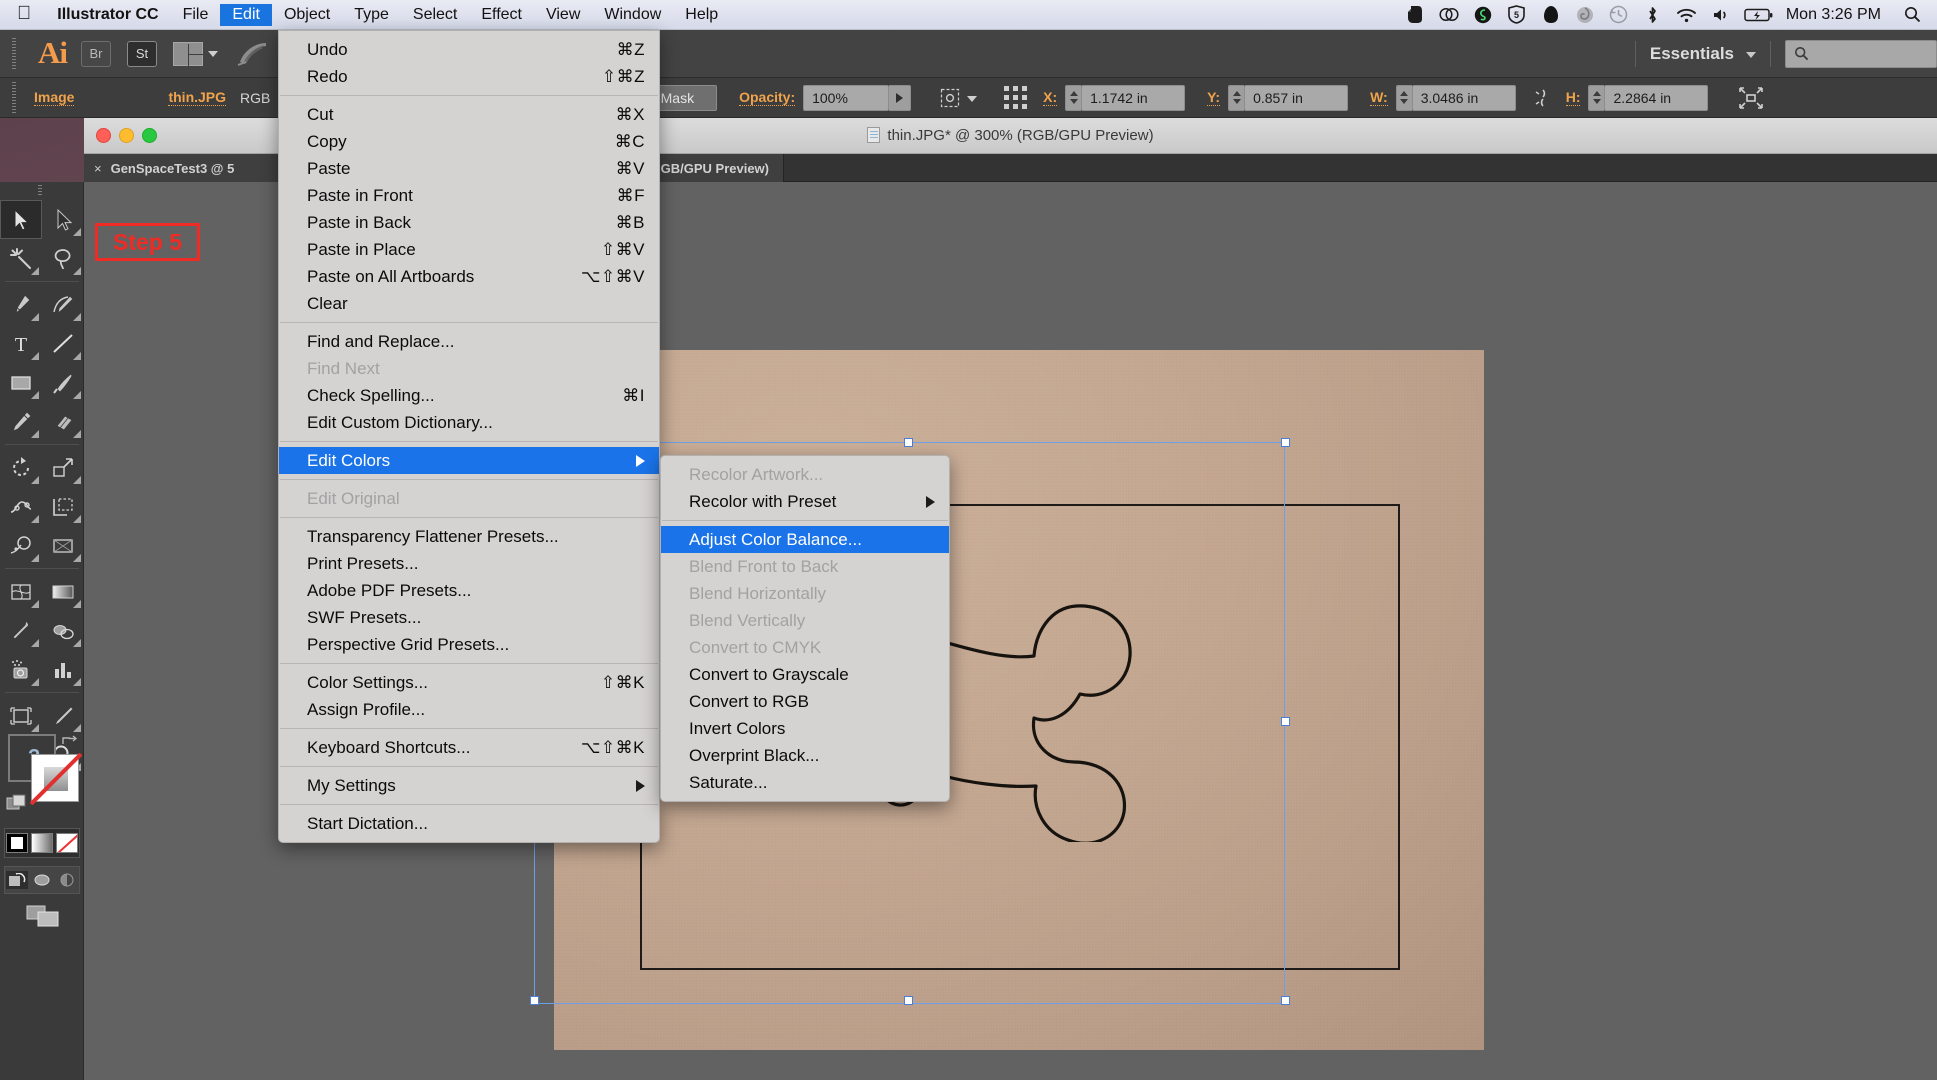 This screenshot has height=1080, width=1937. I want to click on screen-mode-icon, so click(43, 916).